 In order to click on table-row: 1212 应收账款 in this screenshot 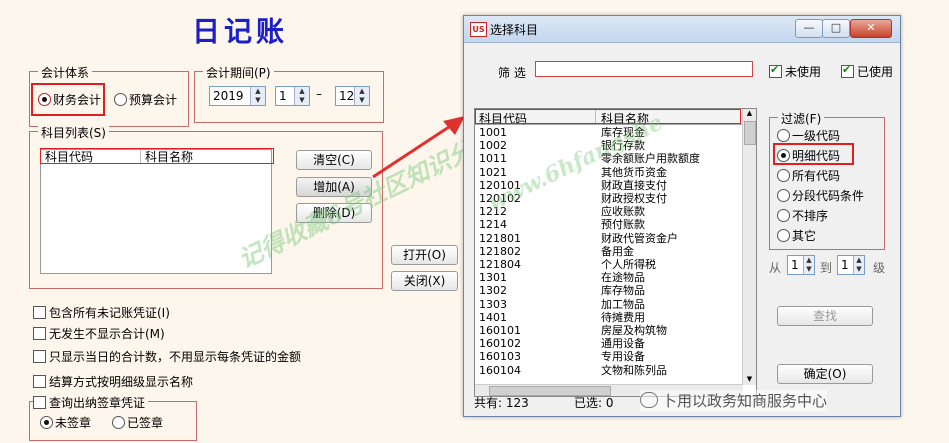, I will do `click(610, 211)`.